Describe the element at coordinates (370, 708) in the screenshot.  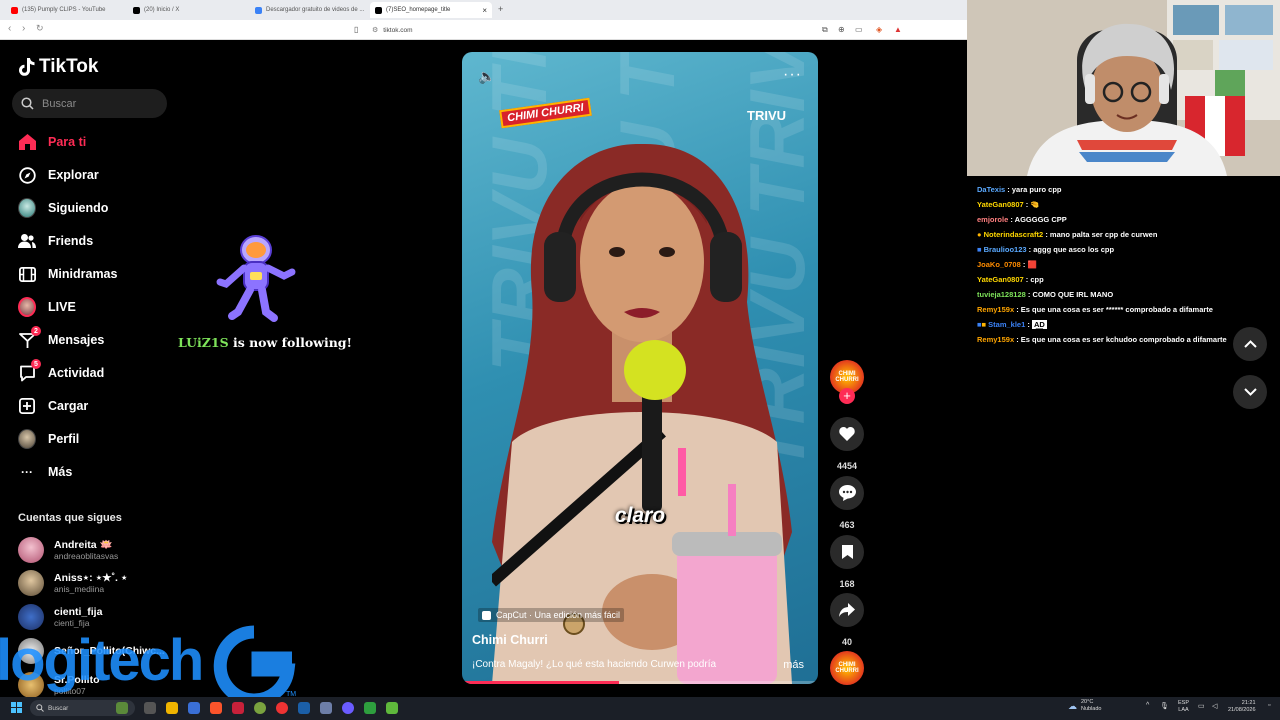
I see `minecraft-icon` at that location.